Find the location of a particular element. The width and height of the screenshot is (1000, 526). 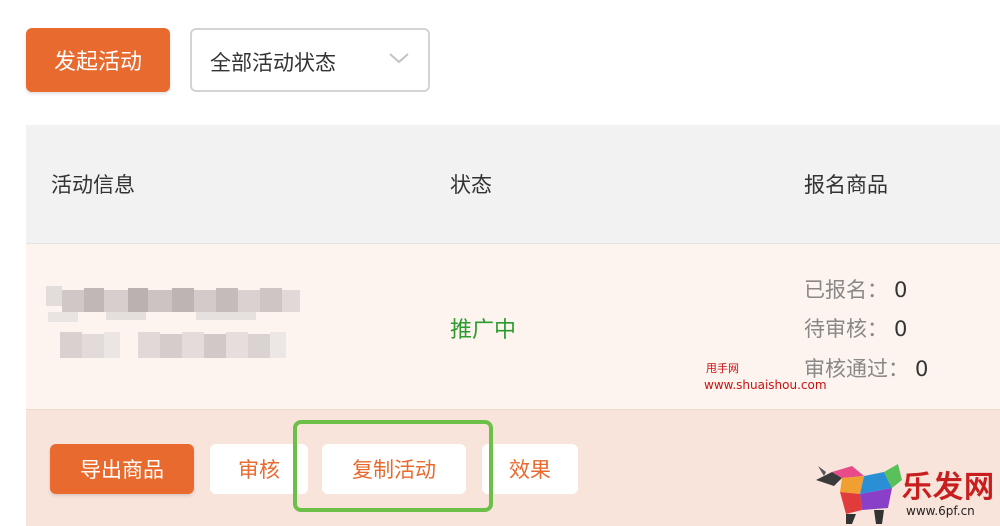

column-header-registered-goods: 报名商品 is located at coordinates (846, 185).